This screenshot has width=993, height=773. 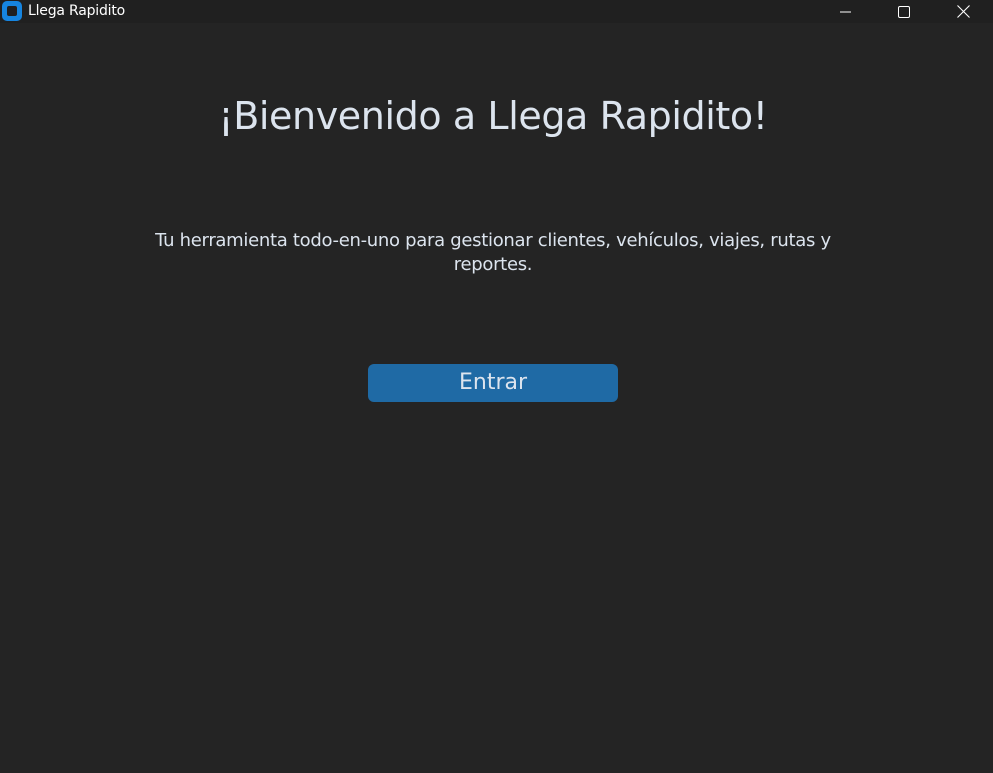 I want to click on enter-button: Entrar, so click(x=493, y=383).